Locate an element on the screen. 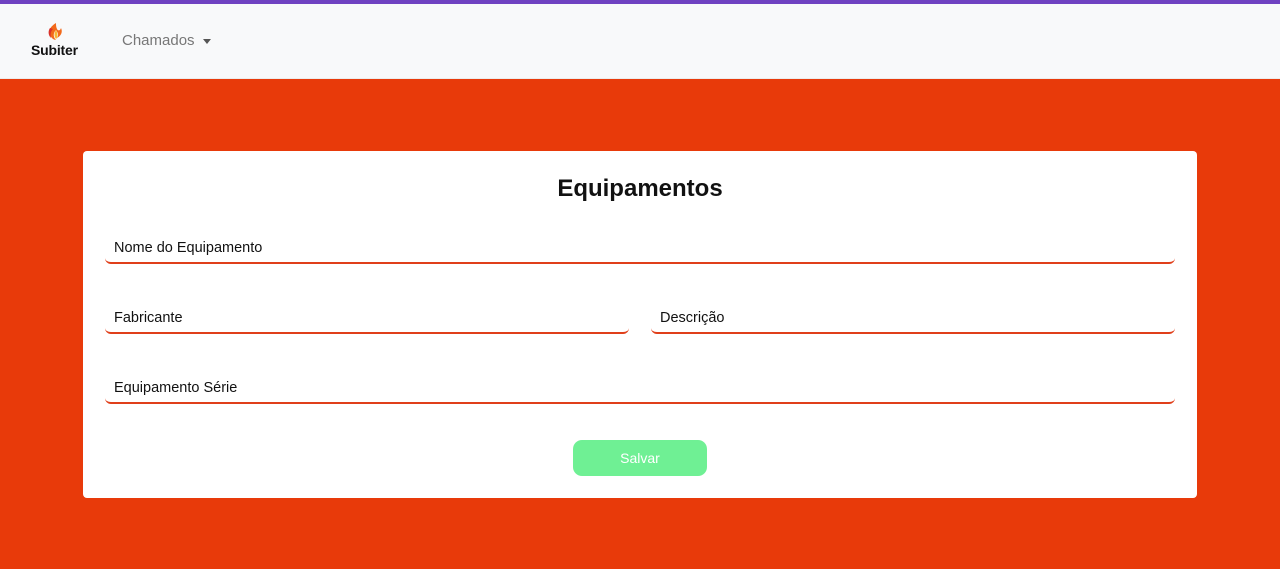  brand-logo: Subiter is located at coordinates (56, 42).